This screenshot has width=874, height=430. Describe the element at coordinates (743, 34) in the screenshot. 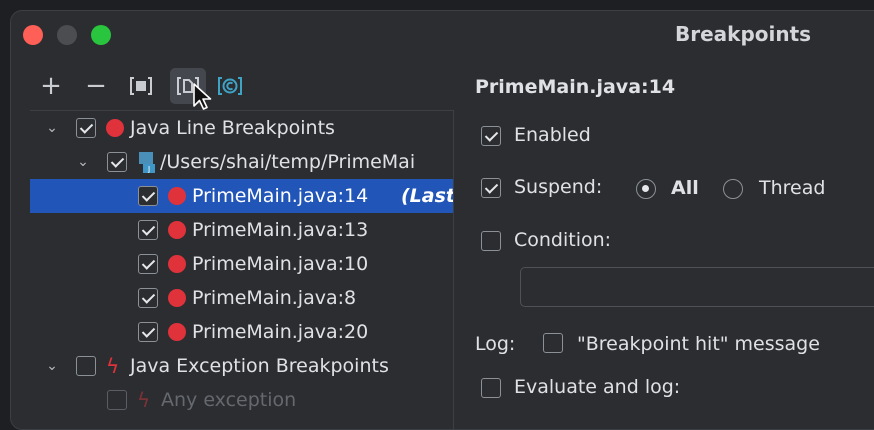

I see `window-title: Breakpoints` at that location.